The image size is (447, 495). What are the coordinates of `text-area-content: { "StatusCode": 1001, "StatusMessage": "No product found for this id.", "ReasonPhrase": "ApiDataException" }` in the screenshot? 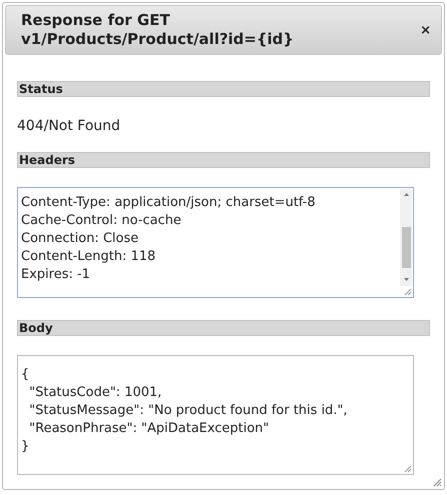 It's located at (184, 411).